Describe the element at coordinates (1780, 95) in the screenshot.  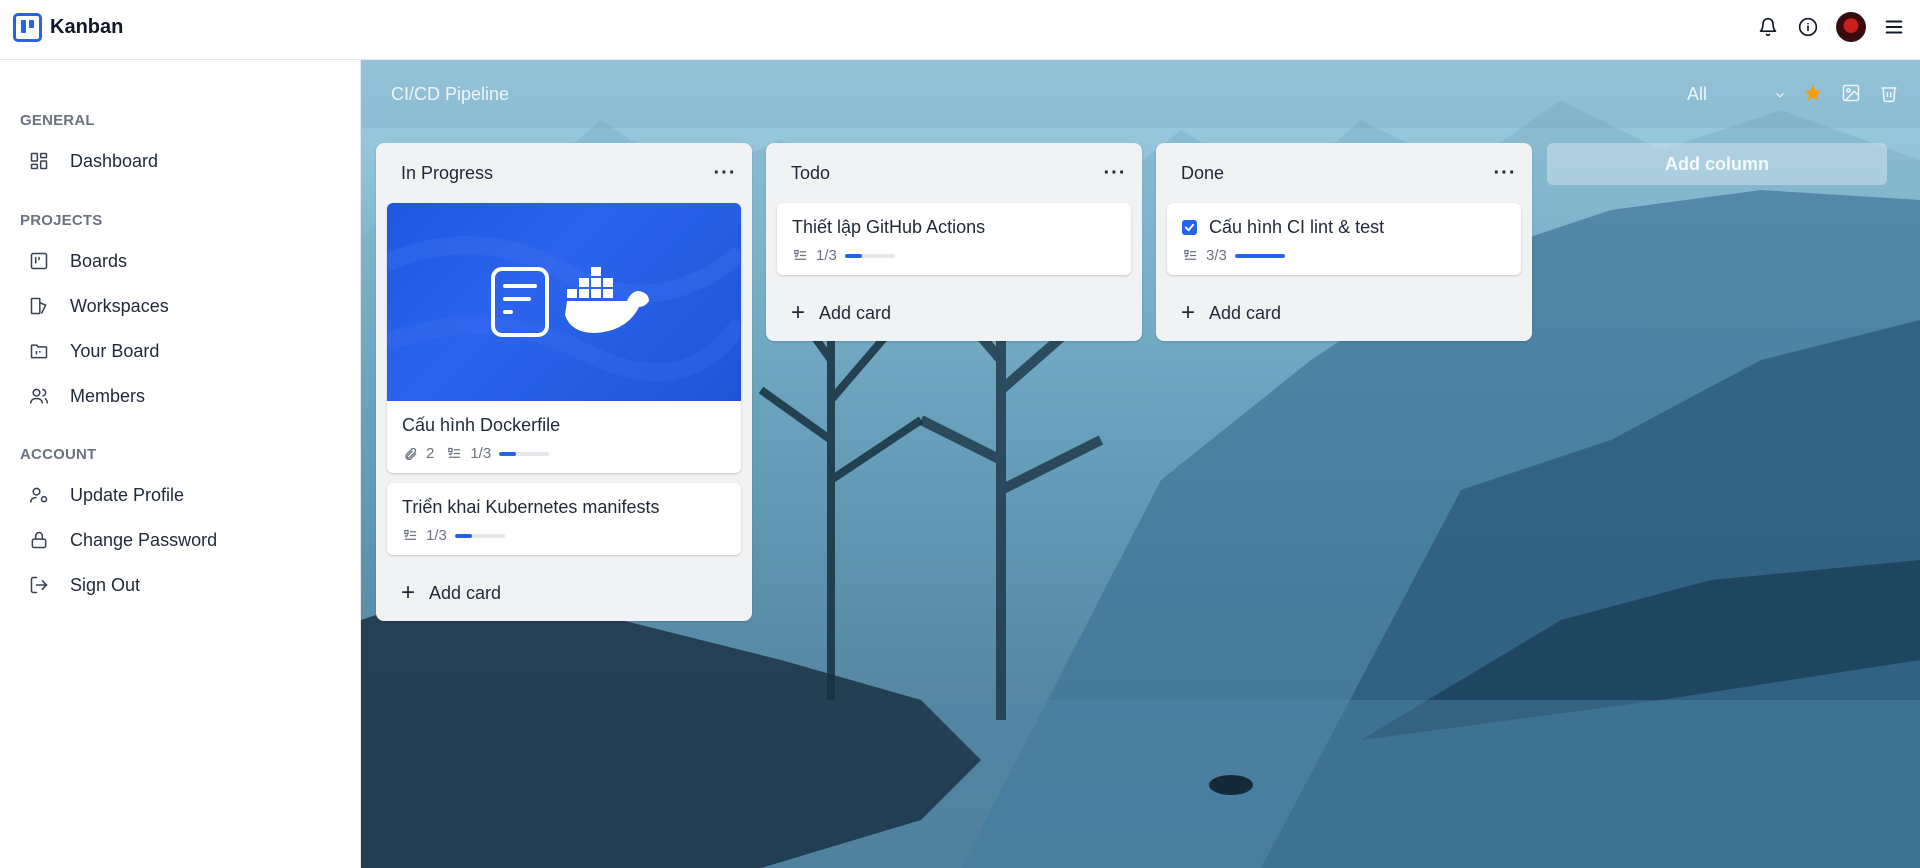
I see `chevron-down-icon` at that location.